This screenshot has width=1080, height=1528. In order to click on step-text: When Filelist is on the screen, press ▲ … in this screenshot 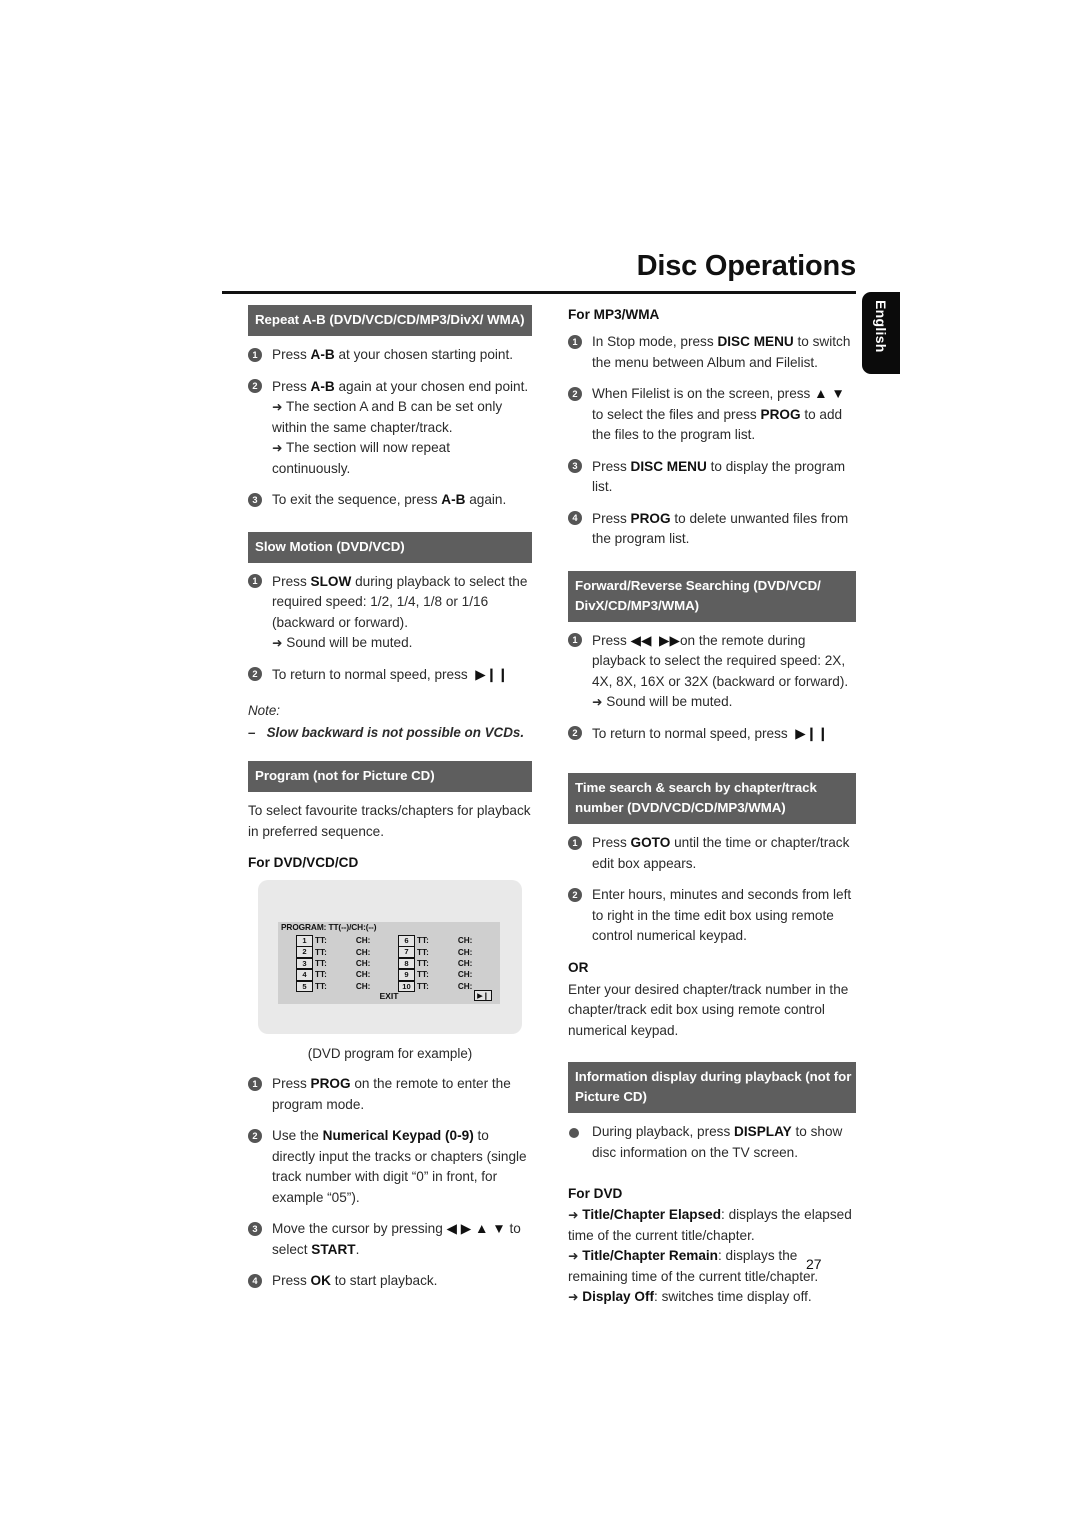, I will do `click(718, 414)`.